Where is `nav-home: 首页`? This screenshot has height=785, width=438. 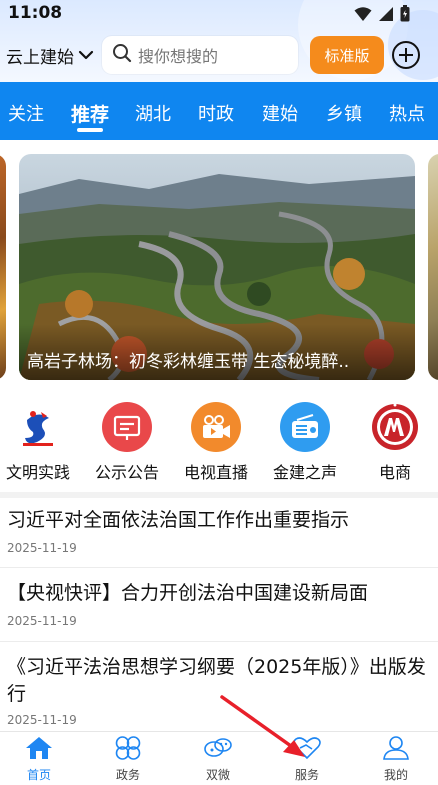
nav-home: 首页 is located at coordinates (39, 759).